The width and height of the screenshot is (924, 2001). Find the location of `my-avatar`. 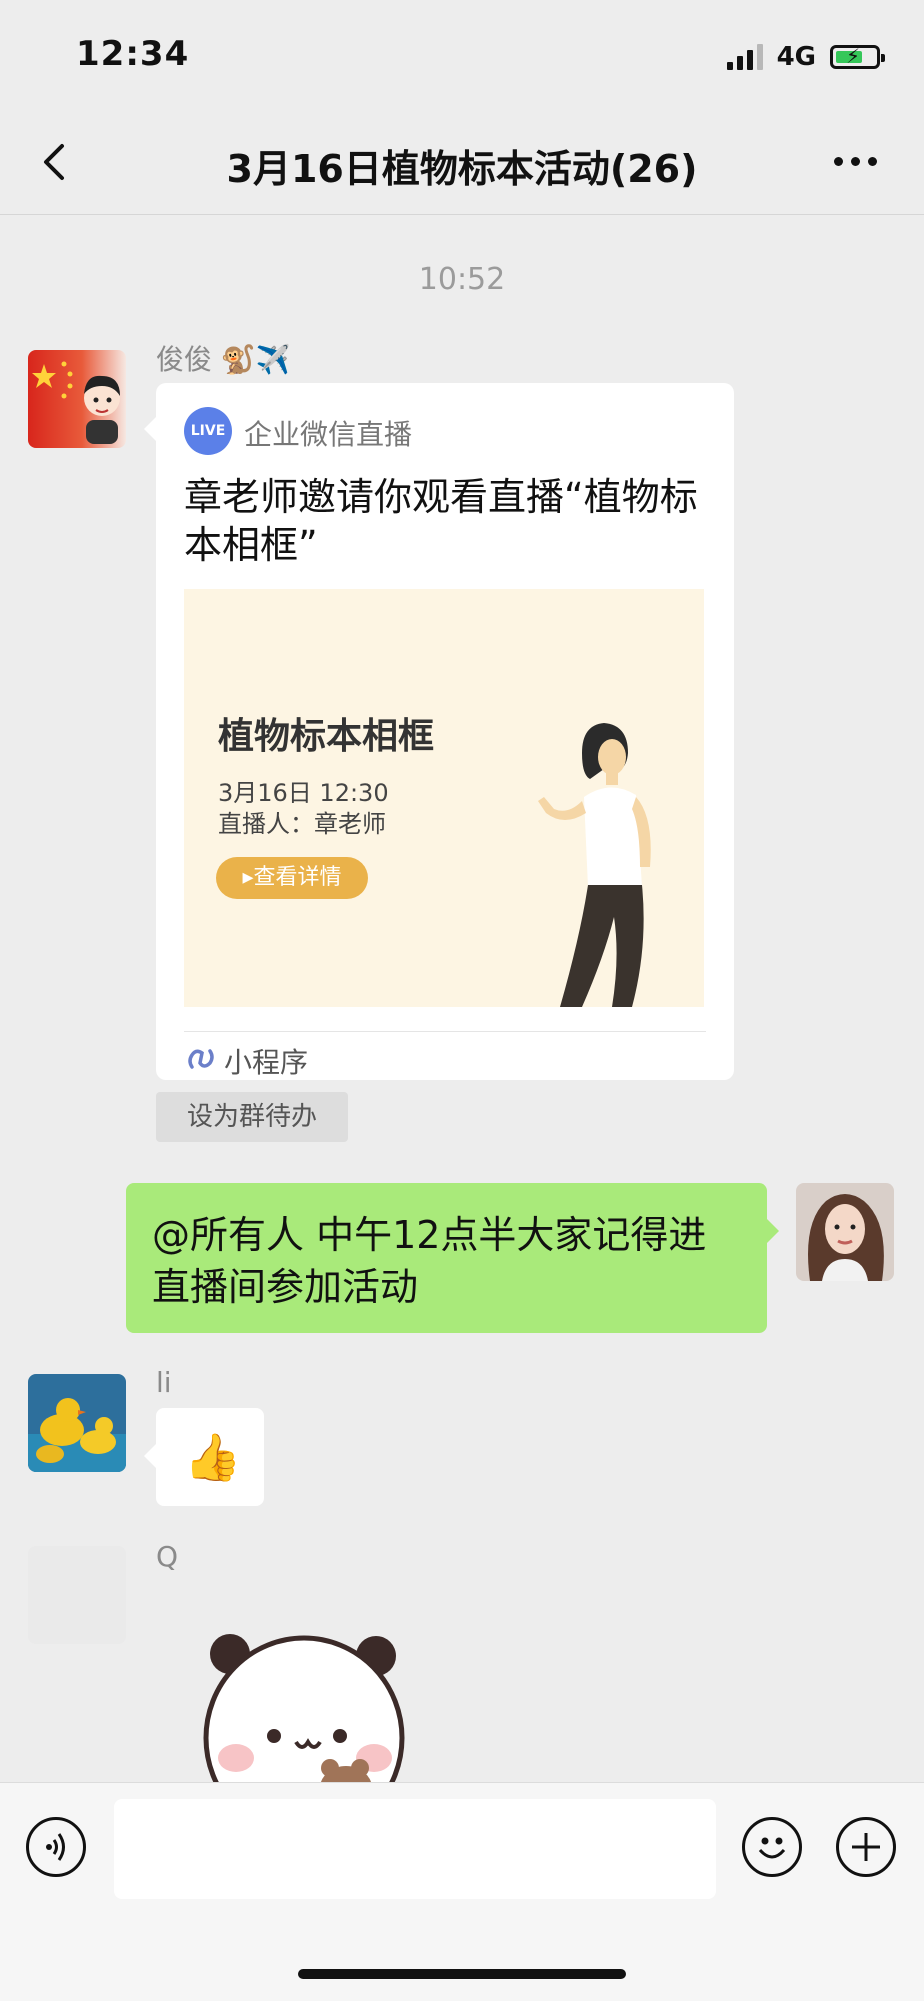

my-avatar is located at coordinates (845, 1232).